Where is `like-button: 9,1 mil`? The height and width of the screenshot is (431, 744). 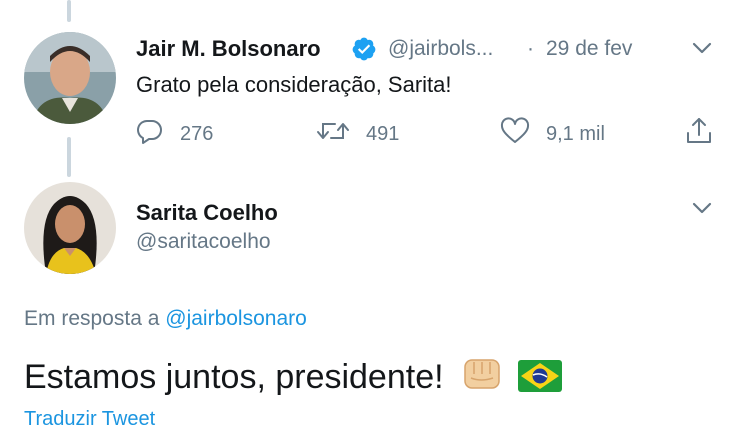 like-button: 9,1 mil is located at coordinates (552, 134).